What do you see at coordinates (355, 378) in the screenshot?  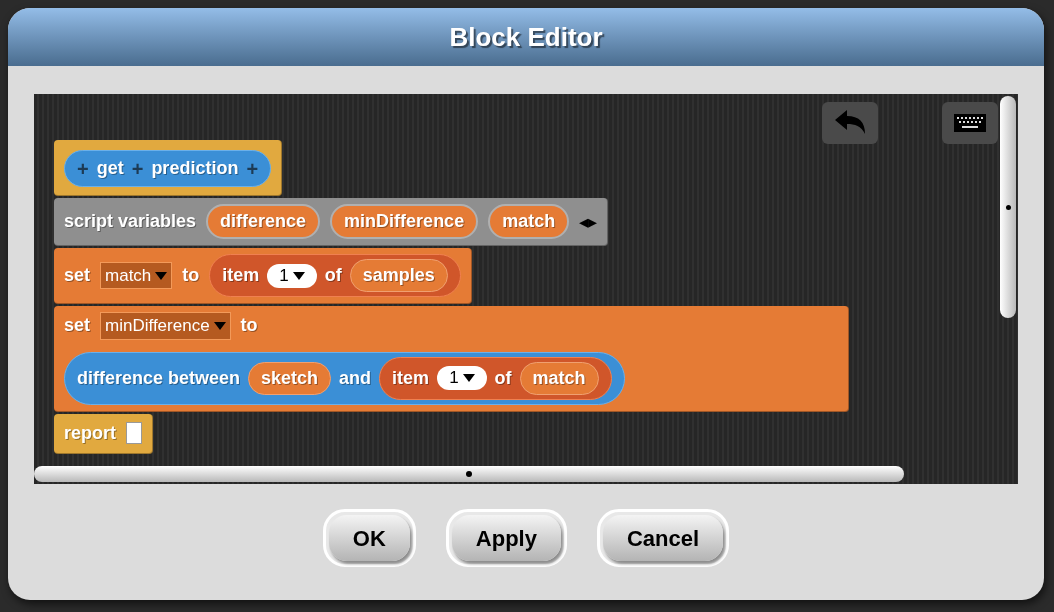 I see `block-label: and` at bounding box center [355, 378].